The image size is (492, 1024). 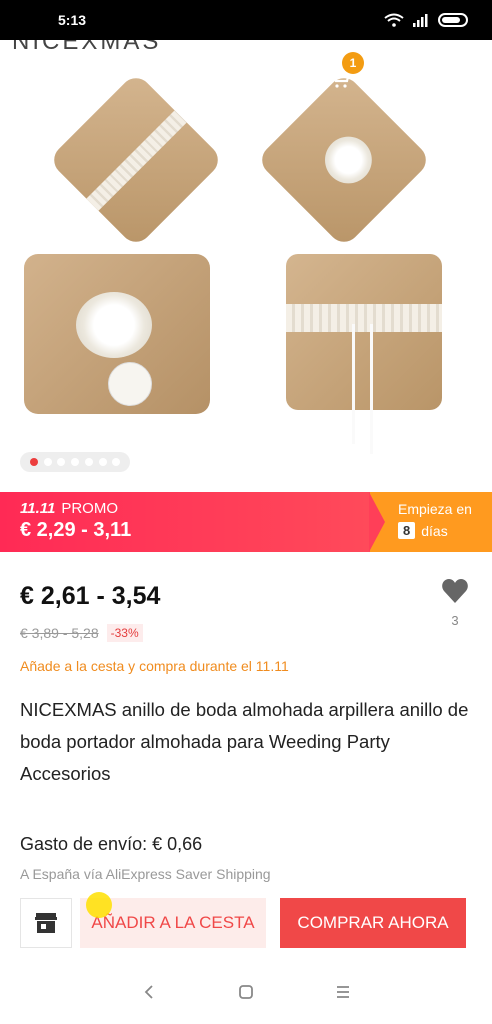 I want to click on promo-days-row: 8 días, so click(x=445, y=530).